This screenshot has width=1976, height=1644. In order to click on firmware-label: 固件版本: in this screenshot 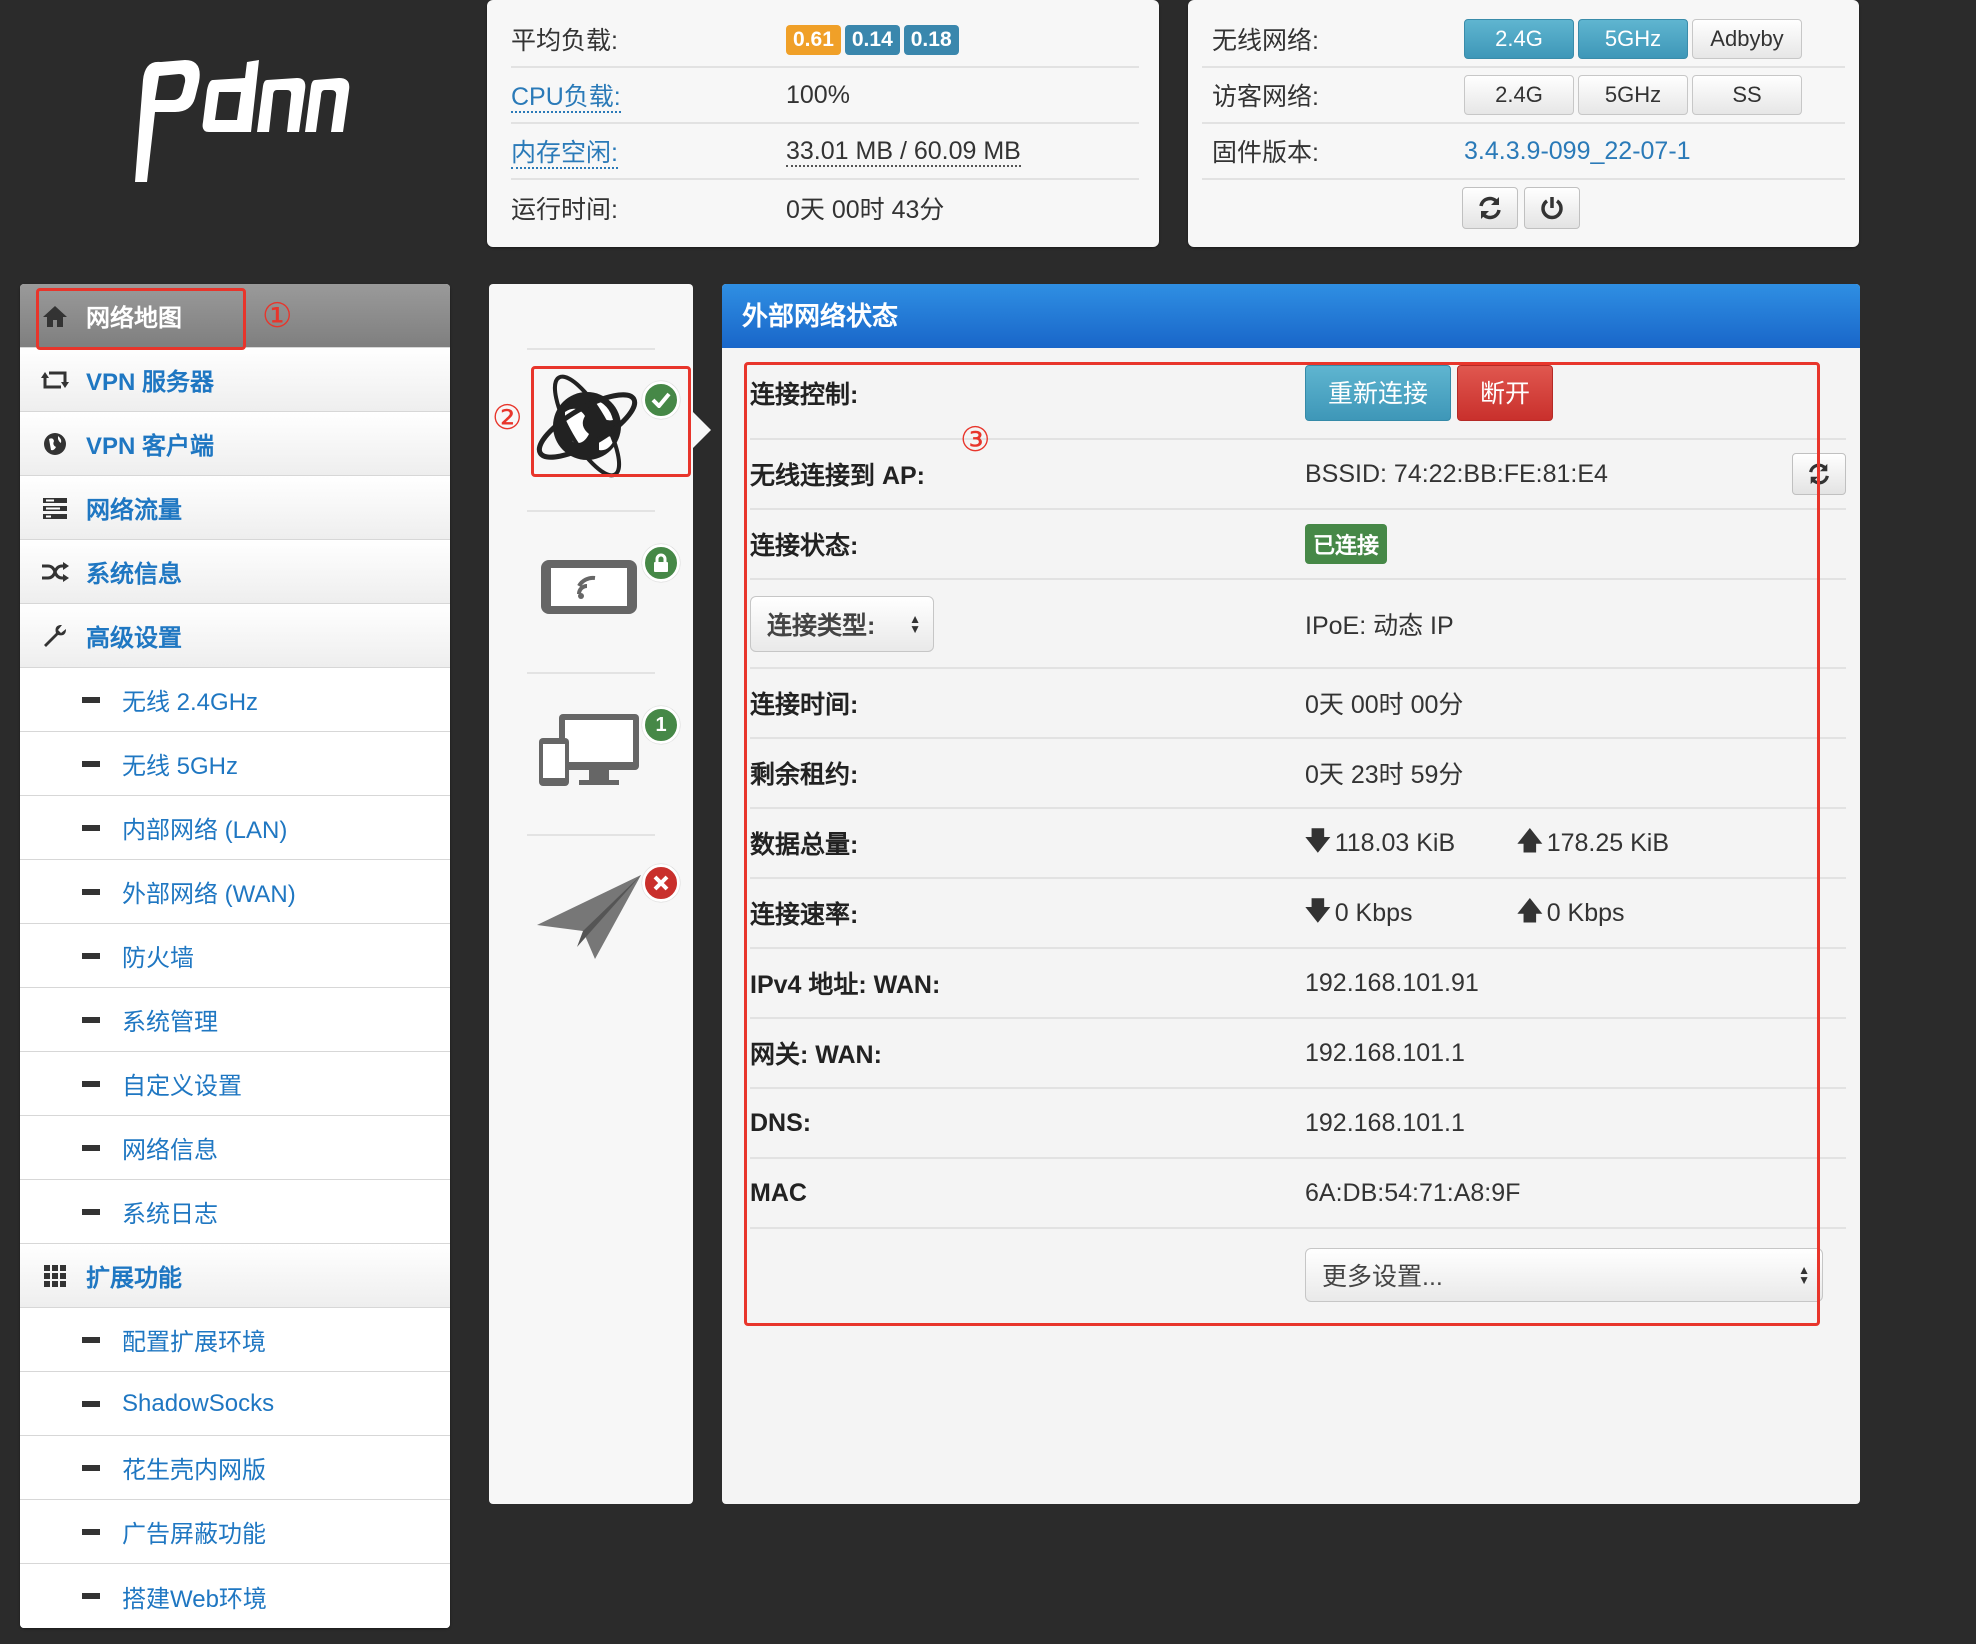, I will do `click(1265, 153)`.